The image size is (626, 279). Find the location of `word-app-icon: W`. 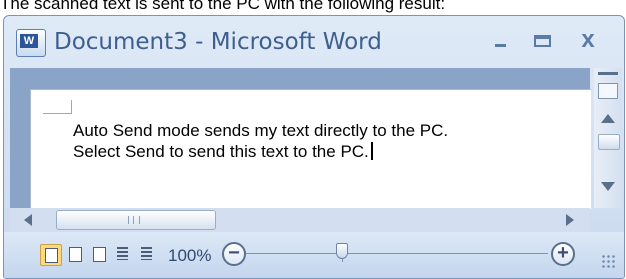

word-app-icon: W is located at coordinates (31, 43).